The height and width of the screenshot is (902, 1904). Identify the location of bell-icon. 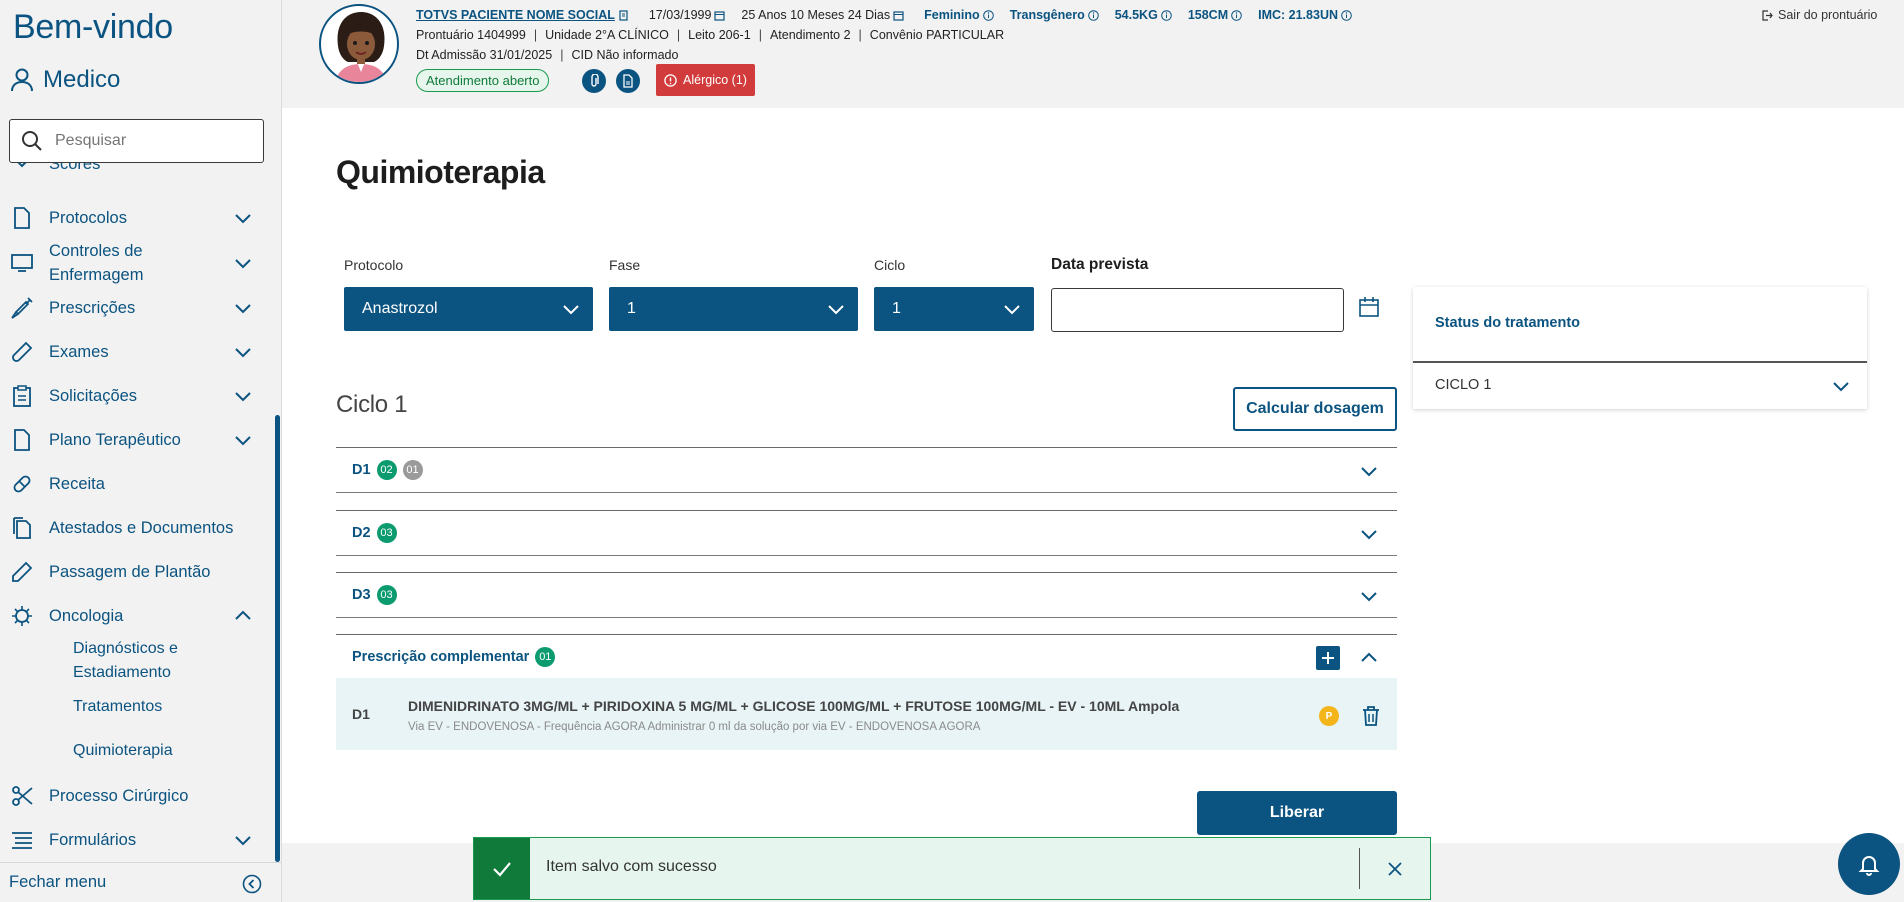
(1869, 866).